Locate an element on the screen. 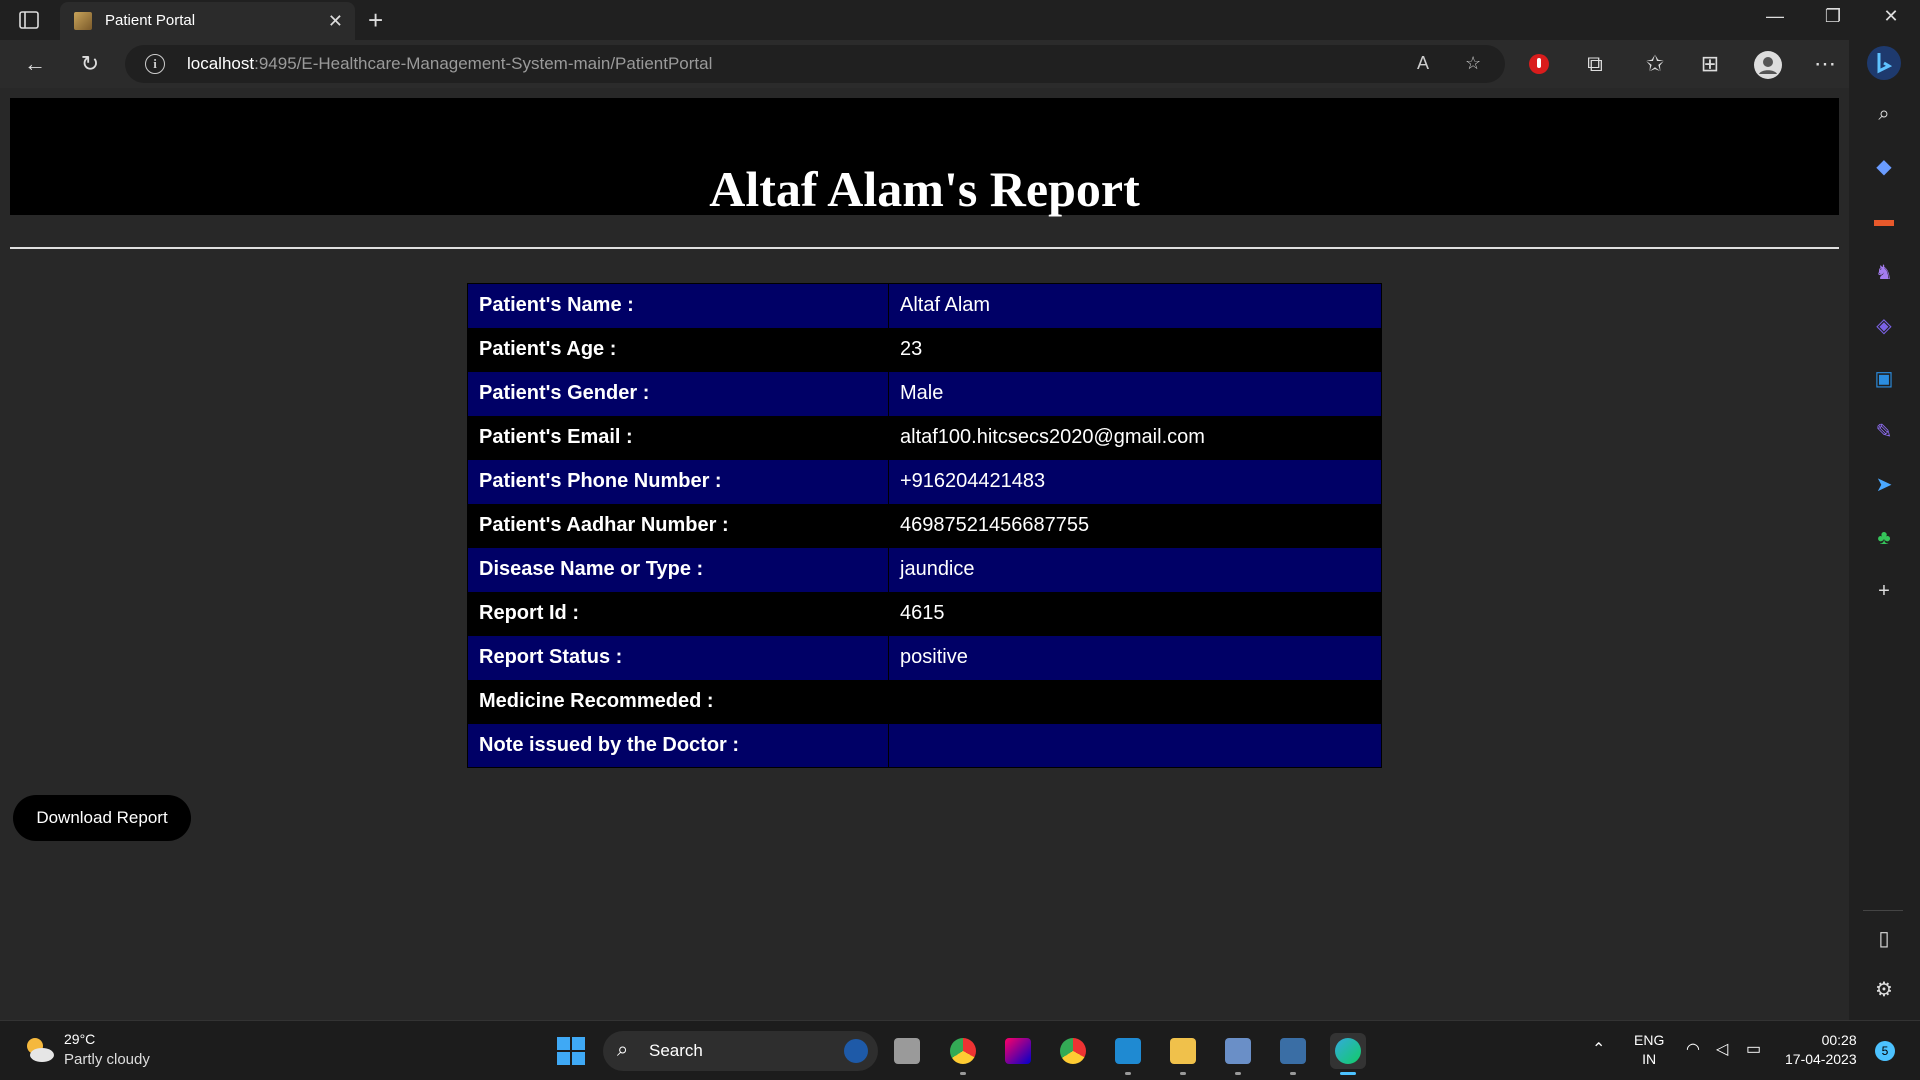  browser-titlebar: Patient Portal ✕ + — ❐ ✕ is located at coordinates (960, 20).